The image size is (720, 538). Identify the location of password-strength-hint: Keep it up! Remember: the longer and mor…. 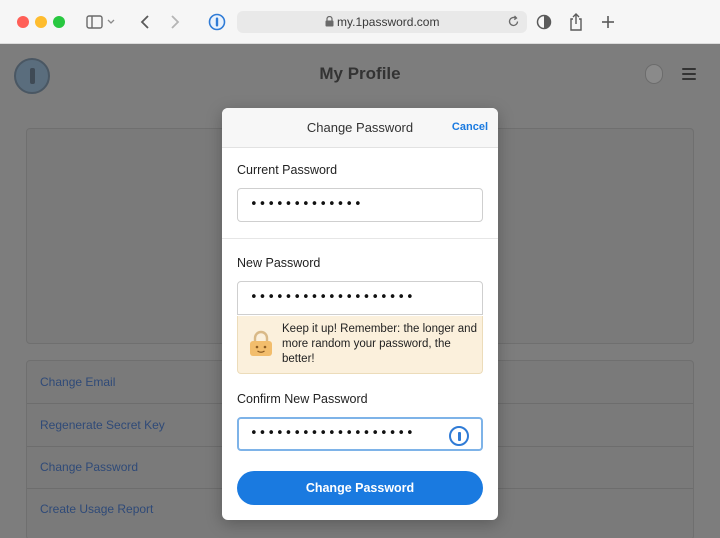
(360, 345).